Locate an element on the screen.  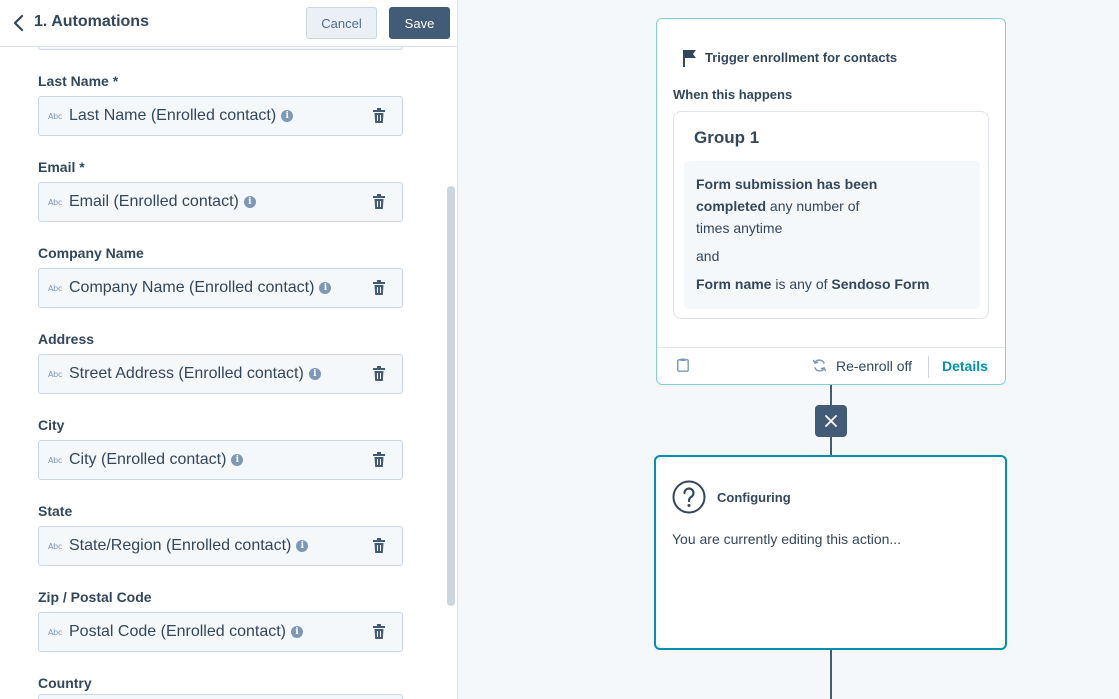
field-value: Email (Enrolled contact) i is located at coordinates (162, 202).